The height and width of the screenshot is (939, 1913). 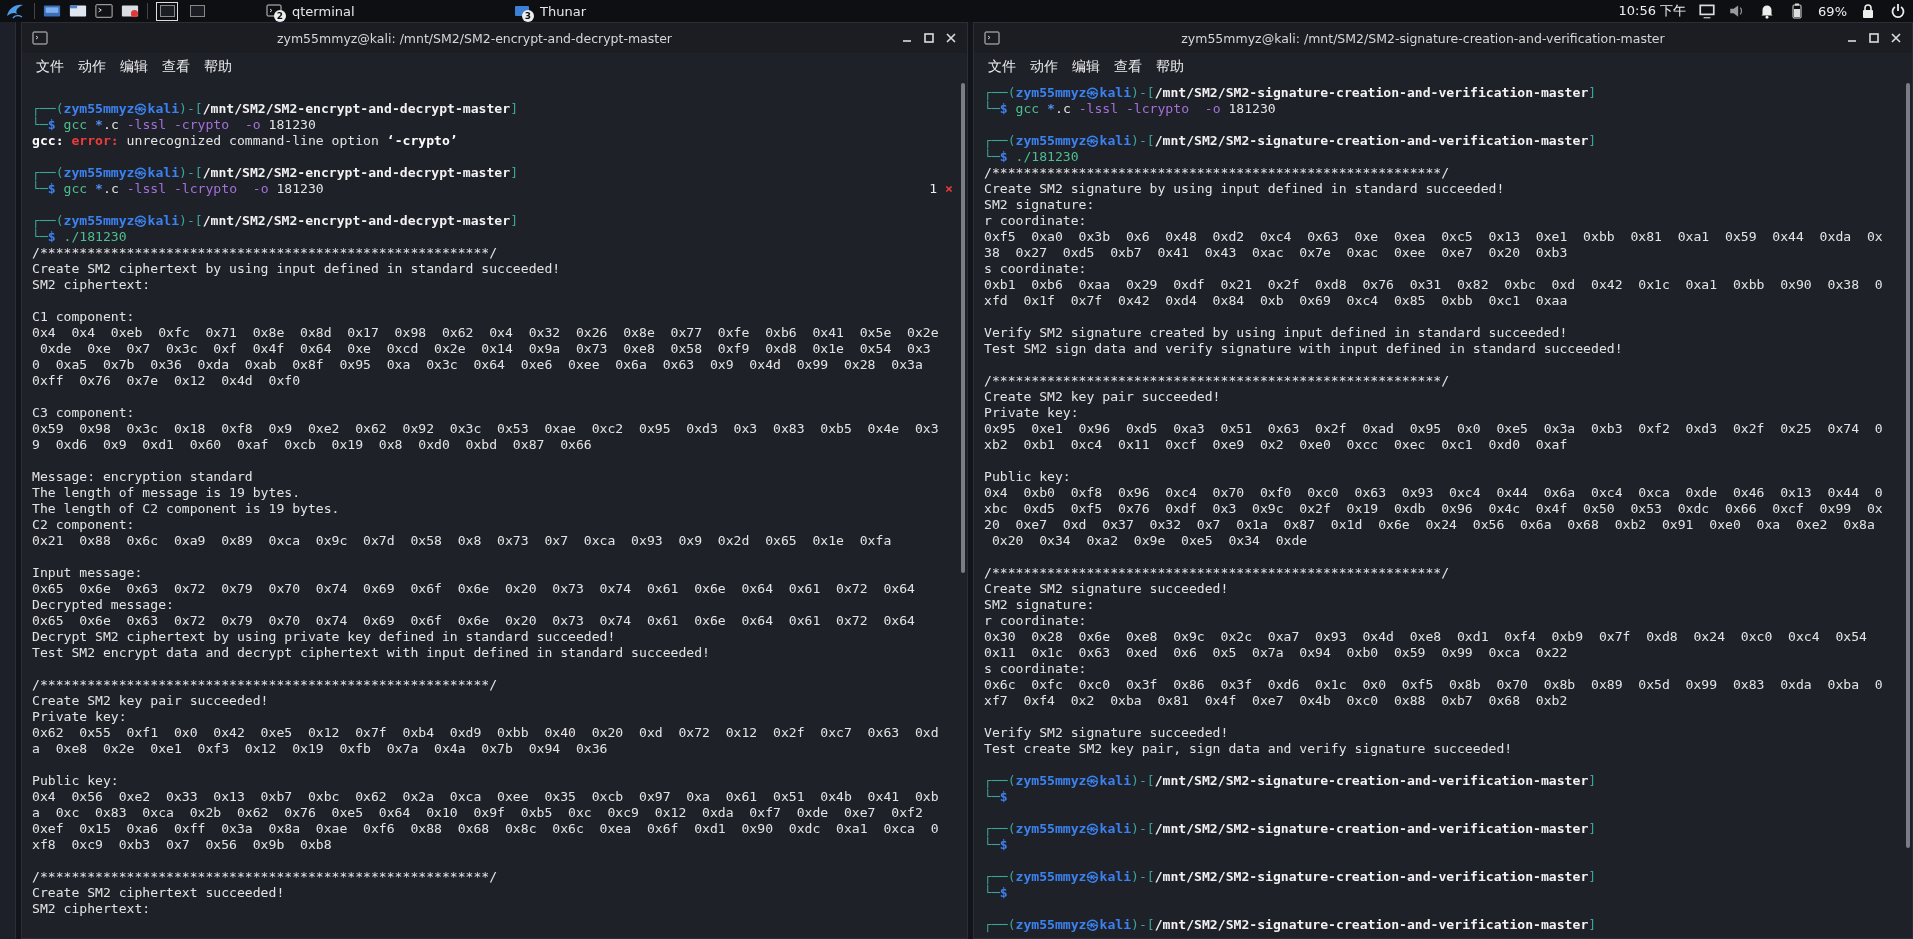 What do you see at coordinates (1433, 509) in the screenshot?
I see `output-line: xbc 0xd5 0xf5 0x76 0xdf 0x3 0x9c 0x2f 0x19 0xdb 0x96 0x4c 0x4f 0x50 0x53 0xdc 0x66 0xcf 0x99 0x` at bounding box center [1433, 509].